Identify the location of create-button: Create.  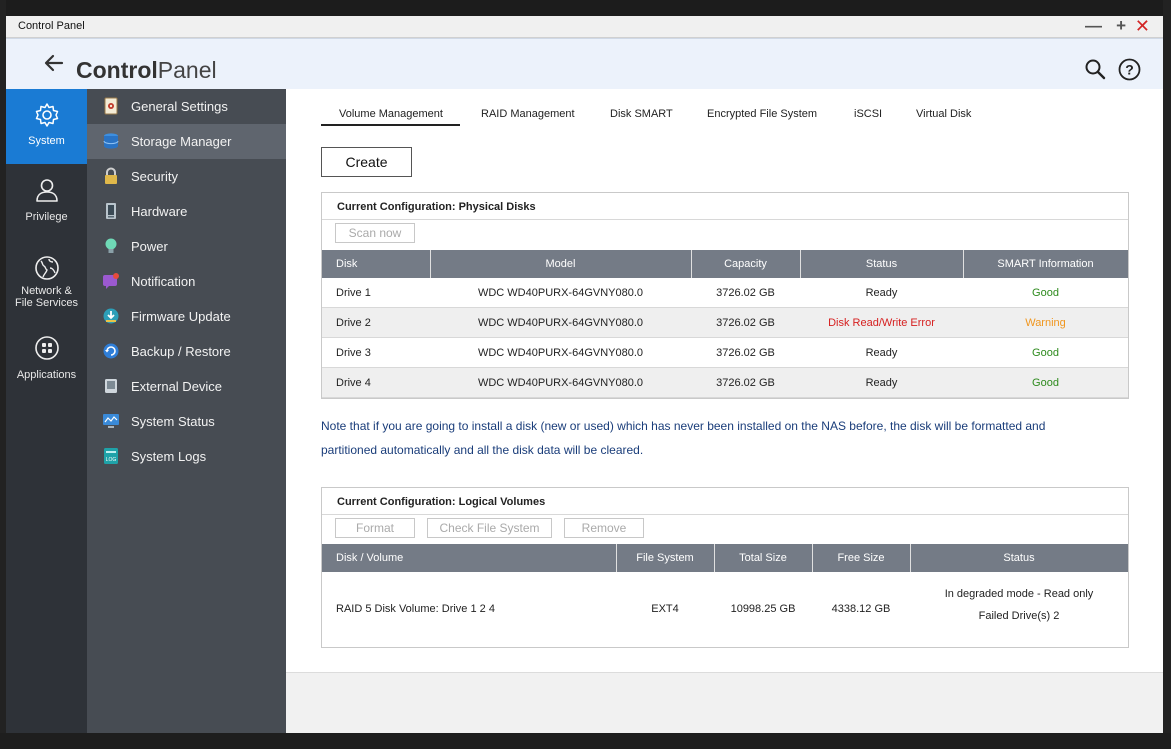
(366, 162).